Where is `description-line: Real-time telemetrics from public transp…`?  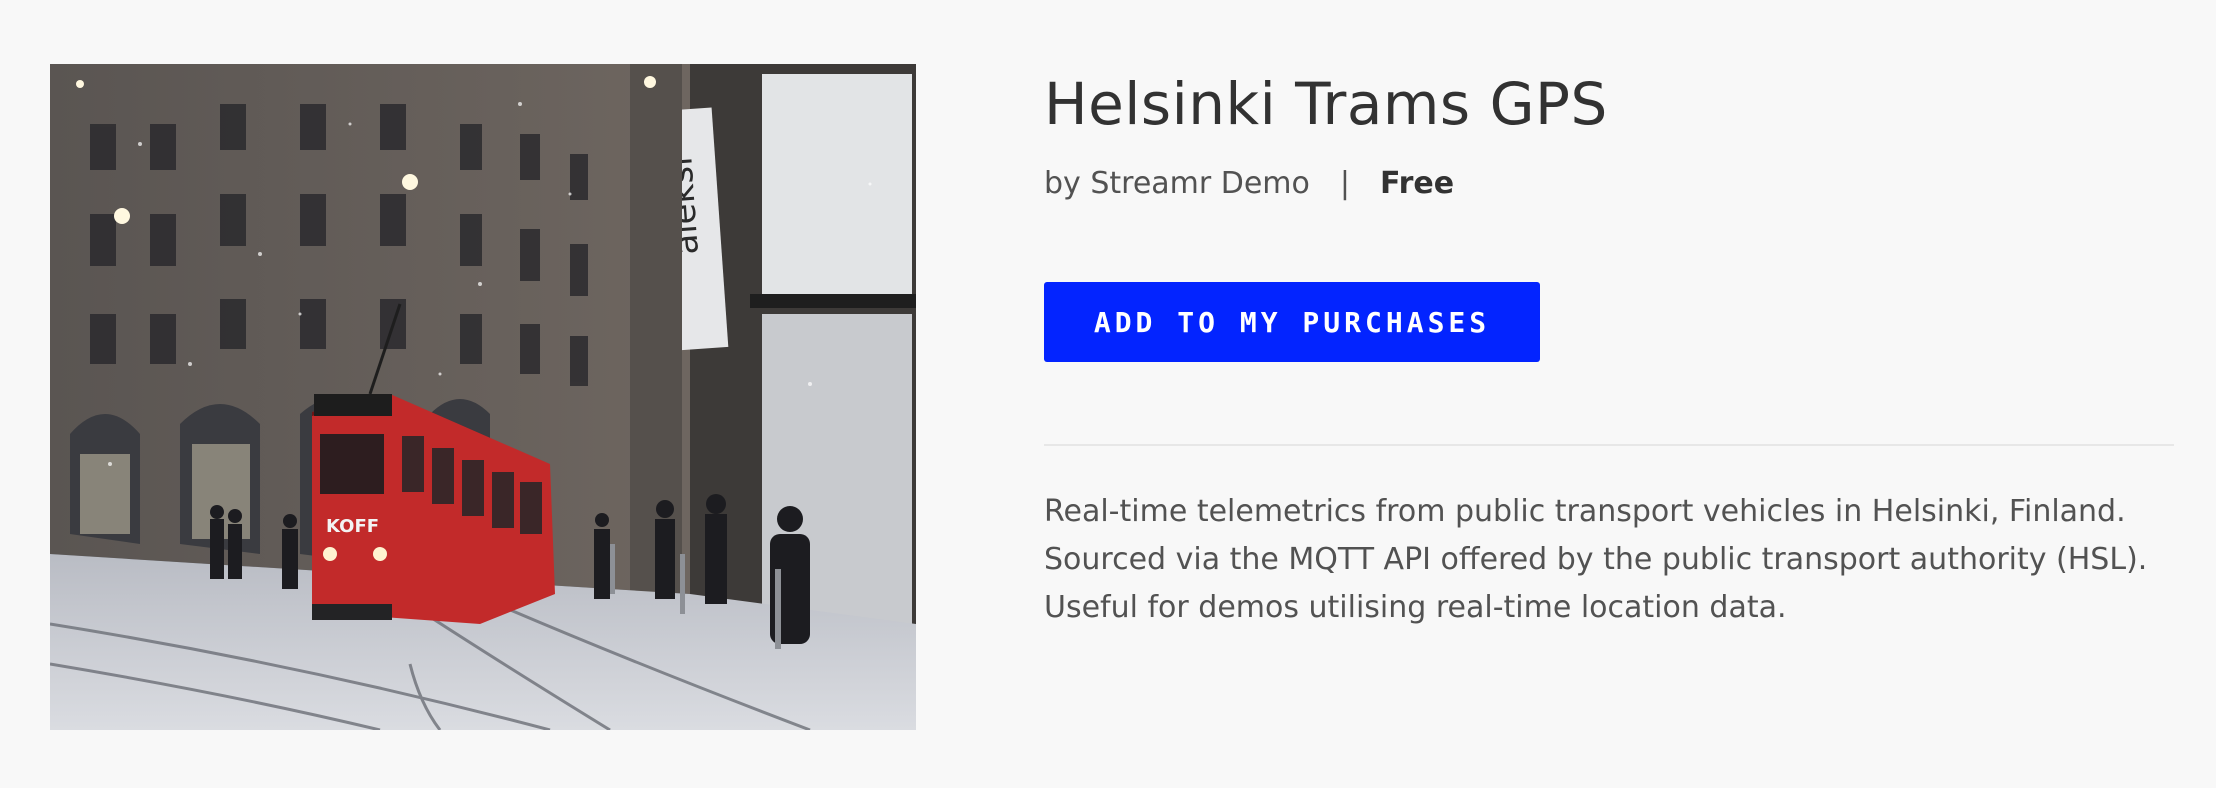 description-line: Real-time telemetrics from public transp… is located at coordinates (1585, 511).